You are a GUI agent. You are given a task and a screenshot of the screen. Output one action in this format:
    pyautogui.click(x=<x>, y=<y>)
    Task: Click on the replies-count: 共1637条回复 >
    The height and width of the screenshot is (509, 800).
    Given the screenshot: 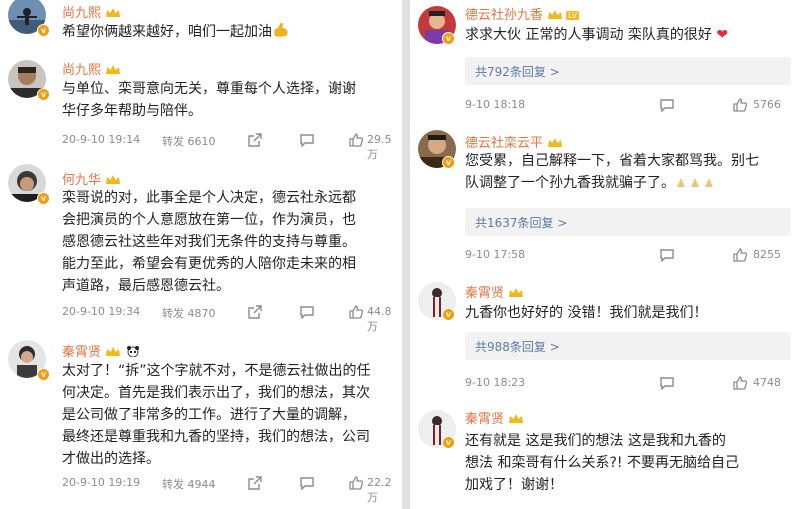 What is the action you would take?
    pyautogui.click(x=521, y=222)
    